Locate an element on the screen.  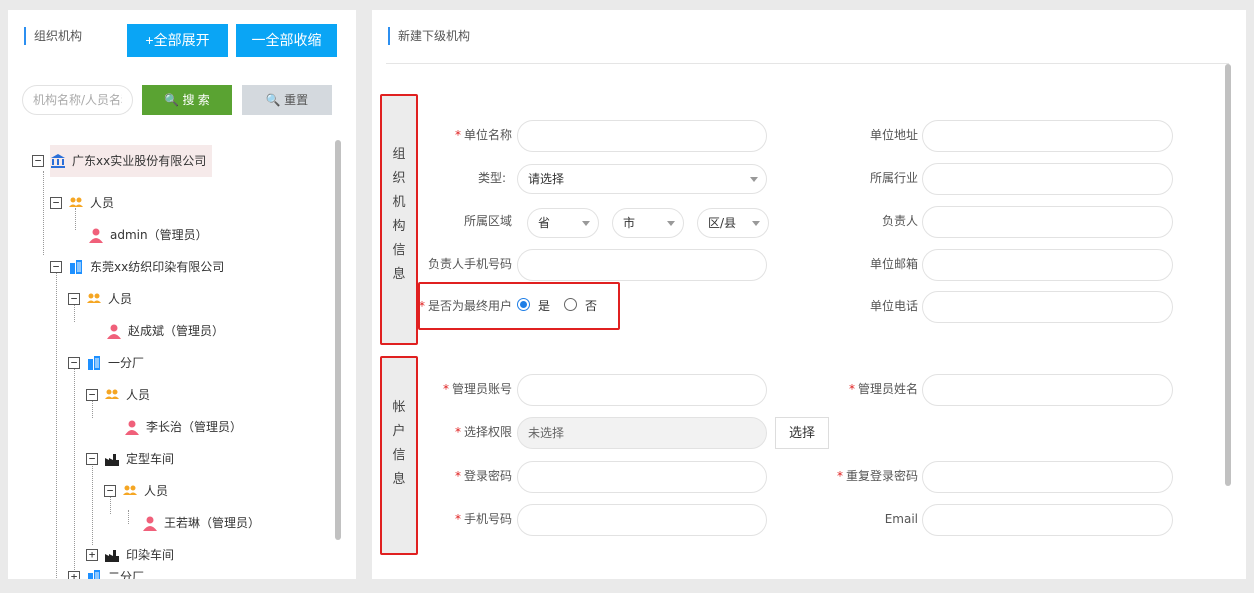
district-select: 区/县 is located at coordinates (733, 223).